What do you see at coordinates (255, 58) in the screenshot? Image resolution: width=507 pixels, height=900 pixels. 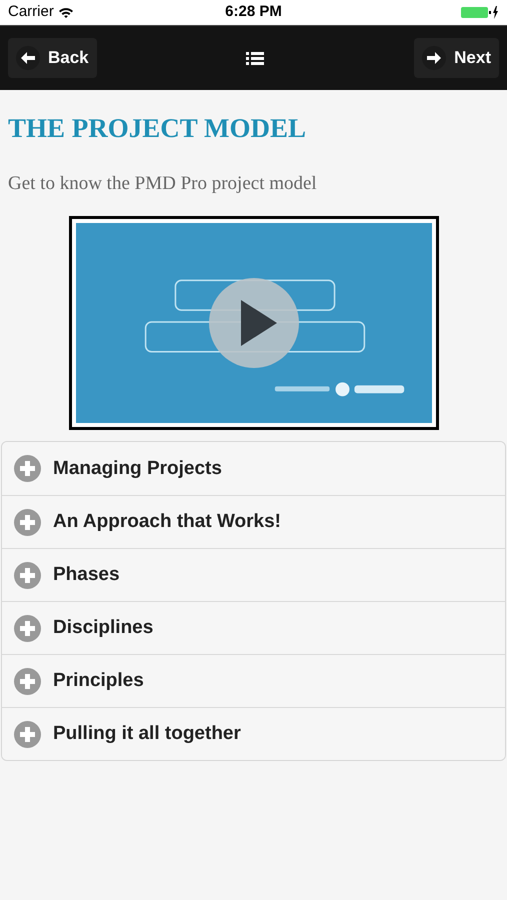 I see `menu-icon` at bounding box center [255, 58].